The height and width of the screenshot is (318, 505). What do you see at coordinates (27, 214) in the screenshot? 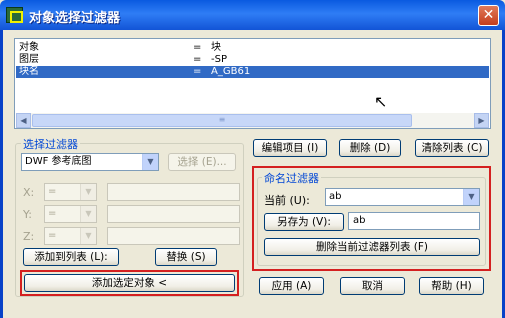
I see `y-label: Y:` at bounding box center [27, 214].